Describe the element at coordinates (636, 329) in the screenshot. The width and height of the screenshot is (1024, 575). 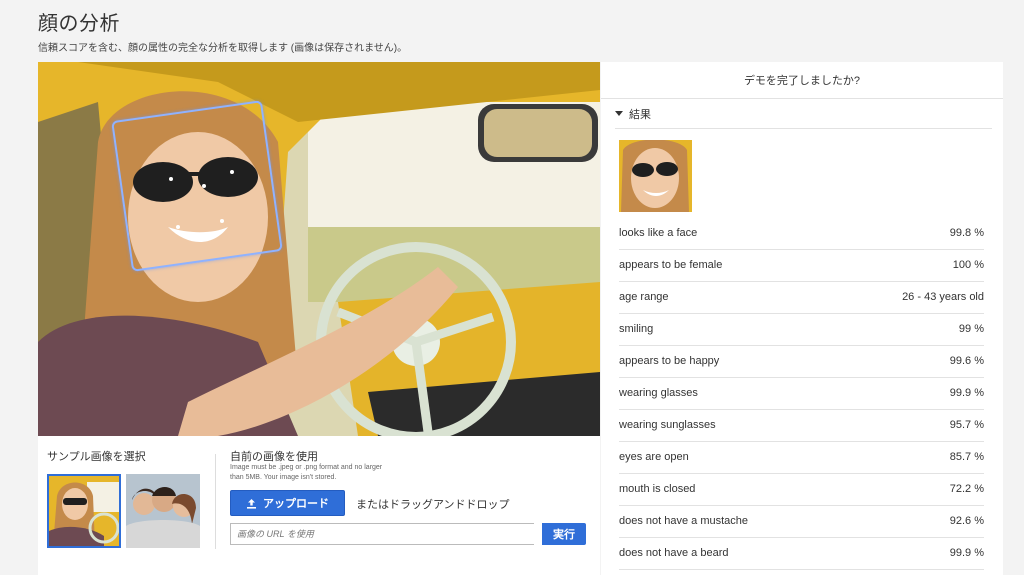
I see `attribute-name: smiling` at that location.